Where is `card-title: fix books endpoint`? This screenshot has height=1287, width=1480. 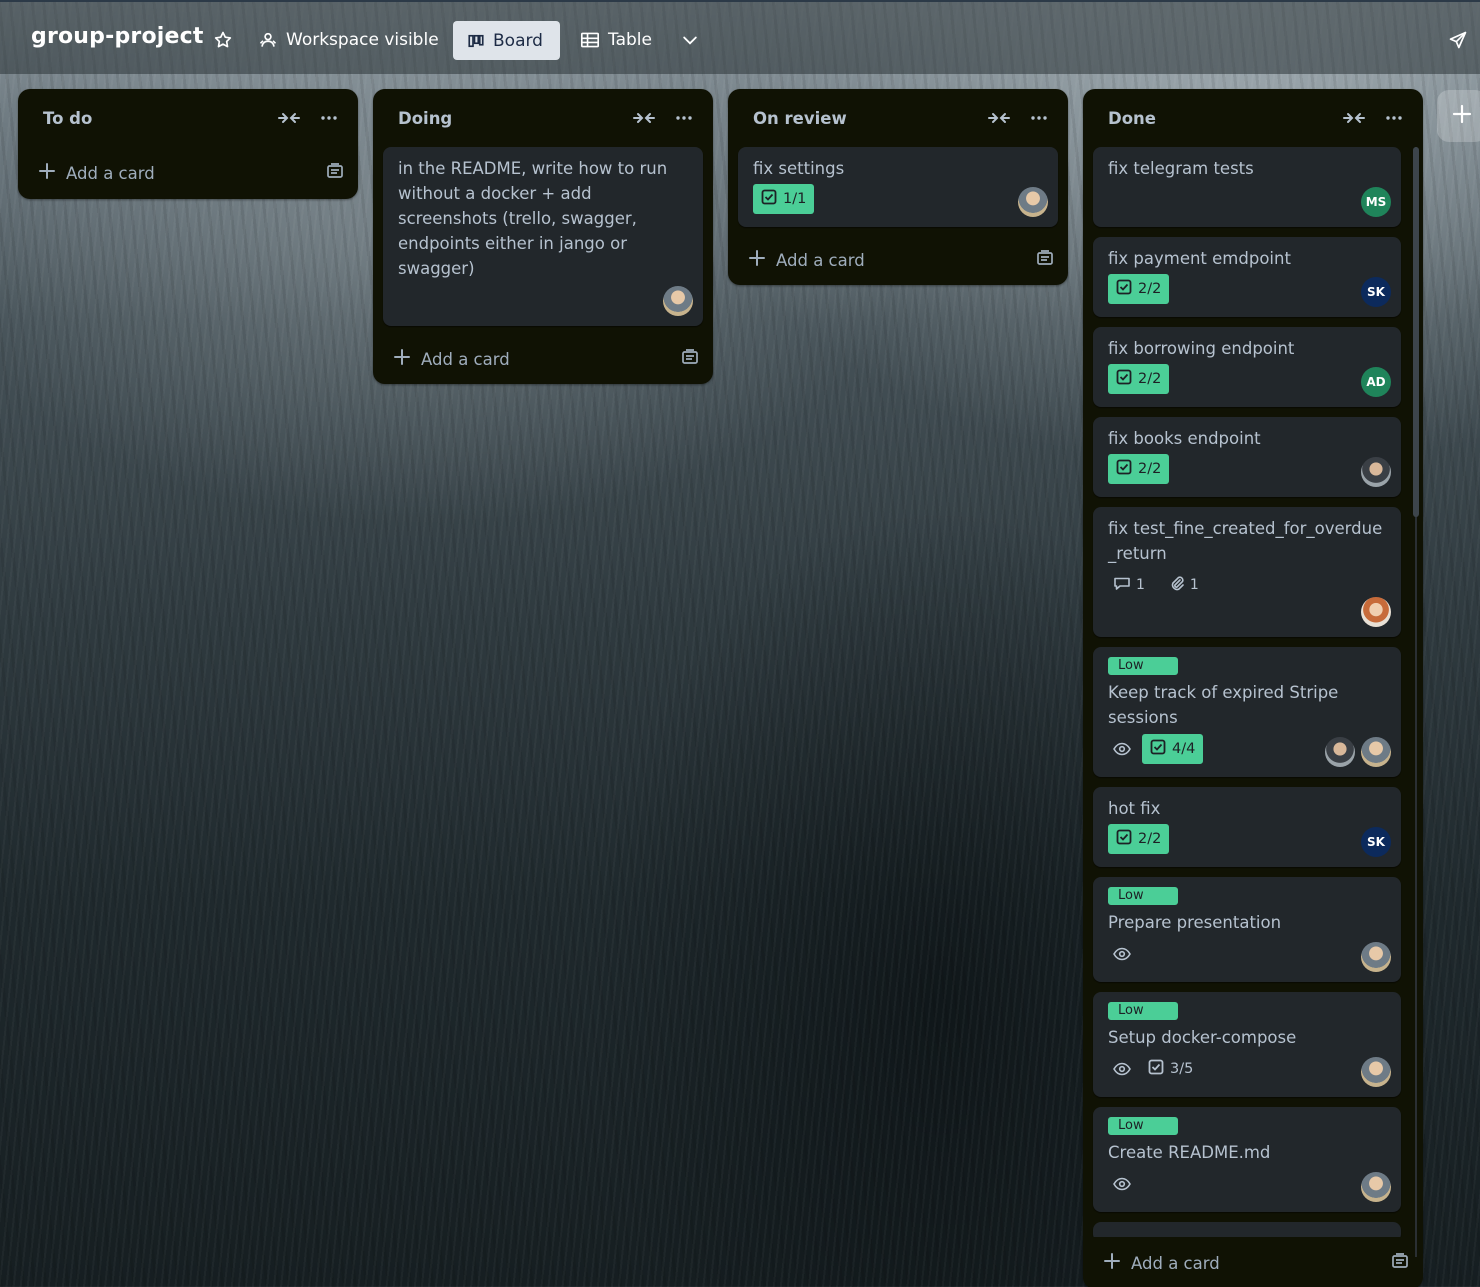
card-title: fix books endpoint is located at coordinates (1184, 438).